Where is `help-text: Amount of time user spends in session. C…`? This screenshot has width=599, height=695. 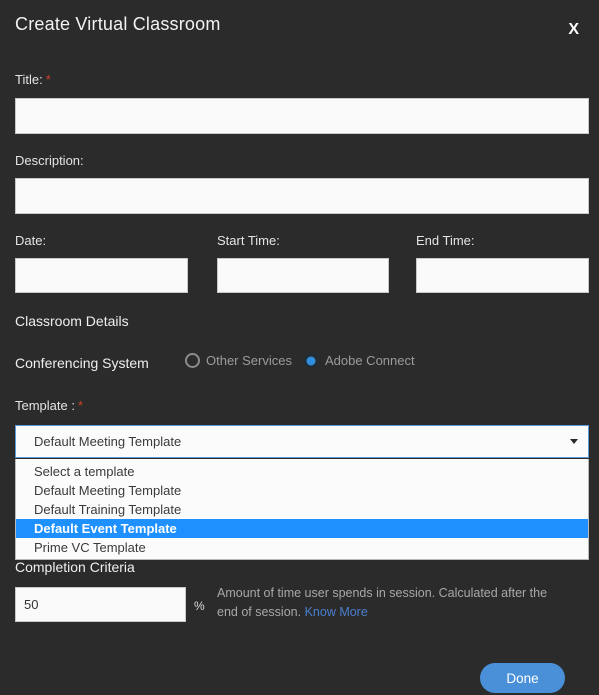 help-text: Amount of time user spends in session. C… is located at coordinates (382, 602).